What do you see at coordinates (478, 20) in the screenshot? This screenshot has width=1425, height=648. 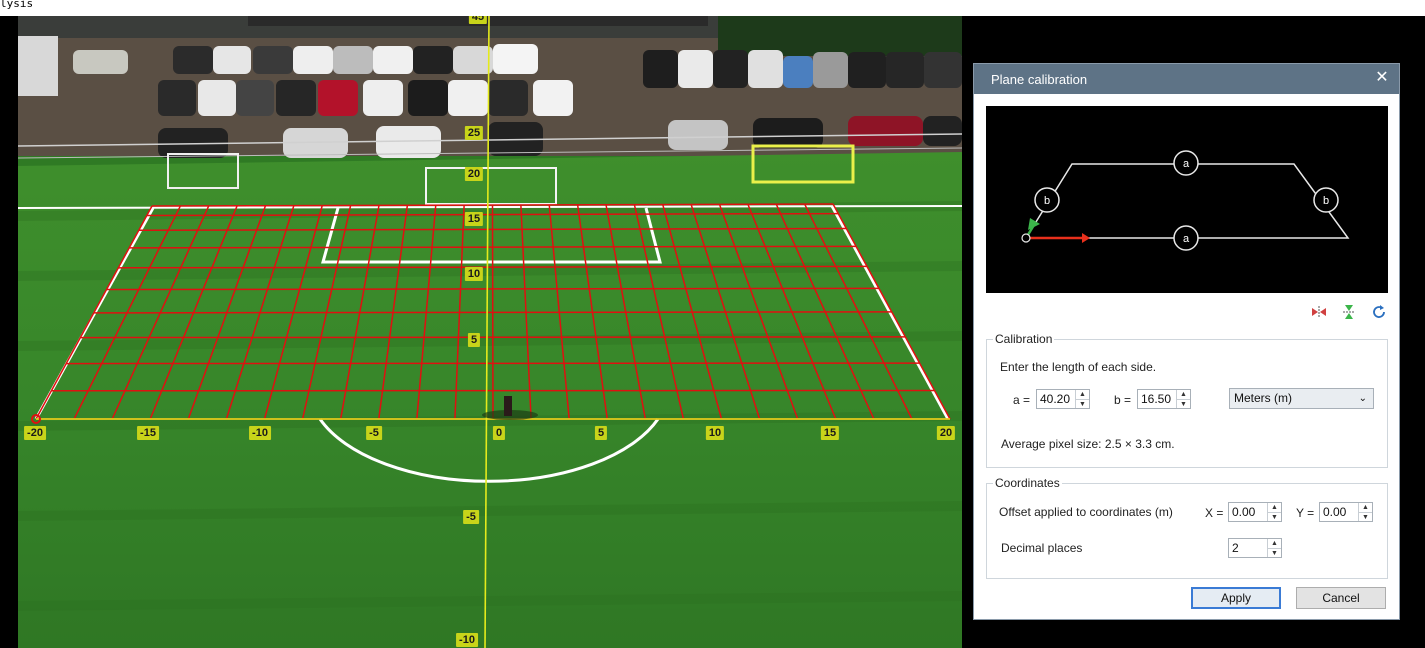 I see `y-axis-label: 45` at bounding box center [478, 20].